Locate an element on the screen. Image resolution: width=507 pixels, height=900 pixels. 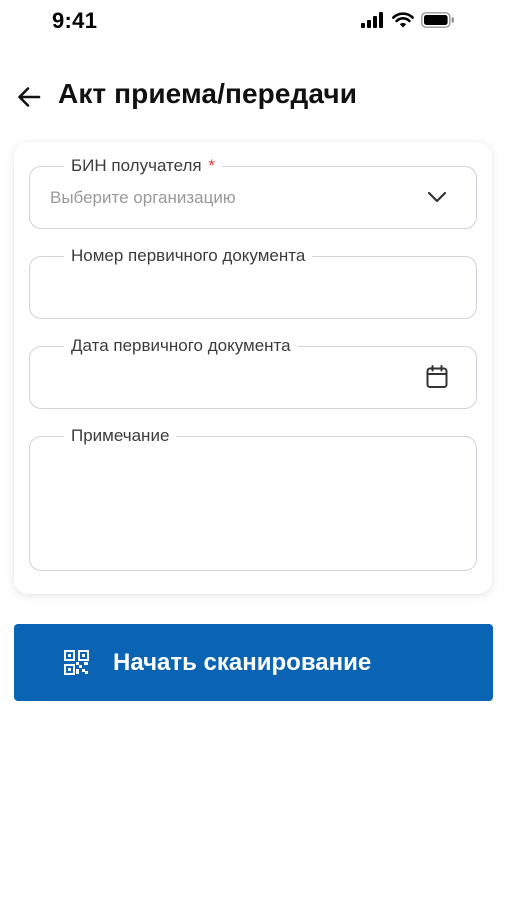
recipient-bin-placeholder: Выберите организацию is located at coordinates (143, 197).